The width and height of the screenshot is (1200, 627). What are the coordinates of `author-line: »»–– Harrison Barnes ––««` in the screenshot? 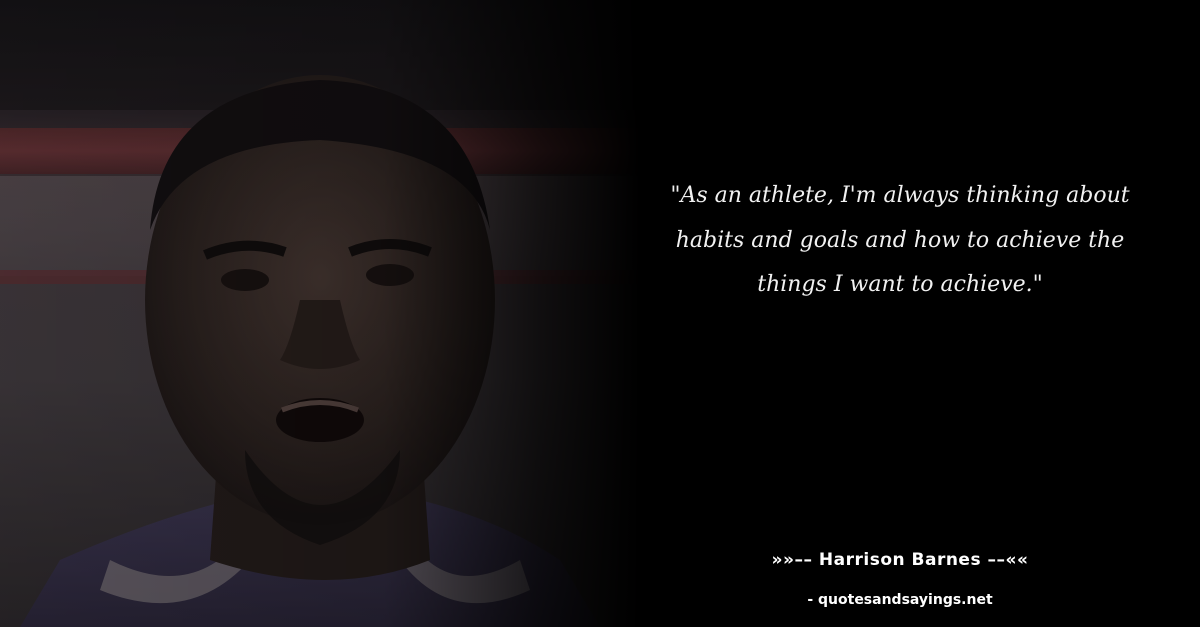 It's located at (900, 560).